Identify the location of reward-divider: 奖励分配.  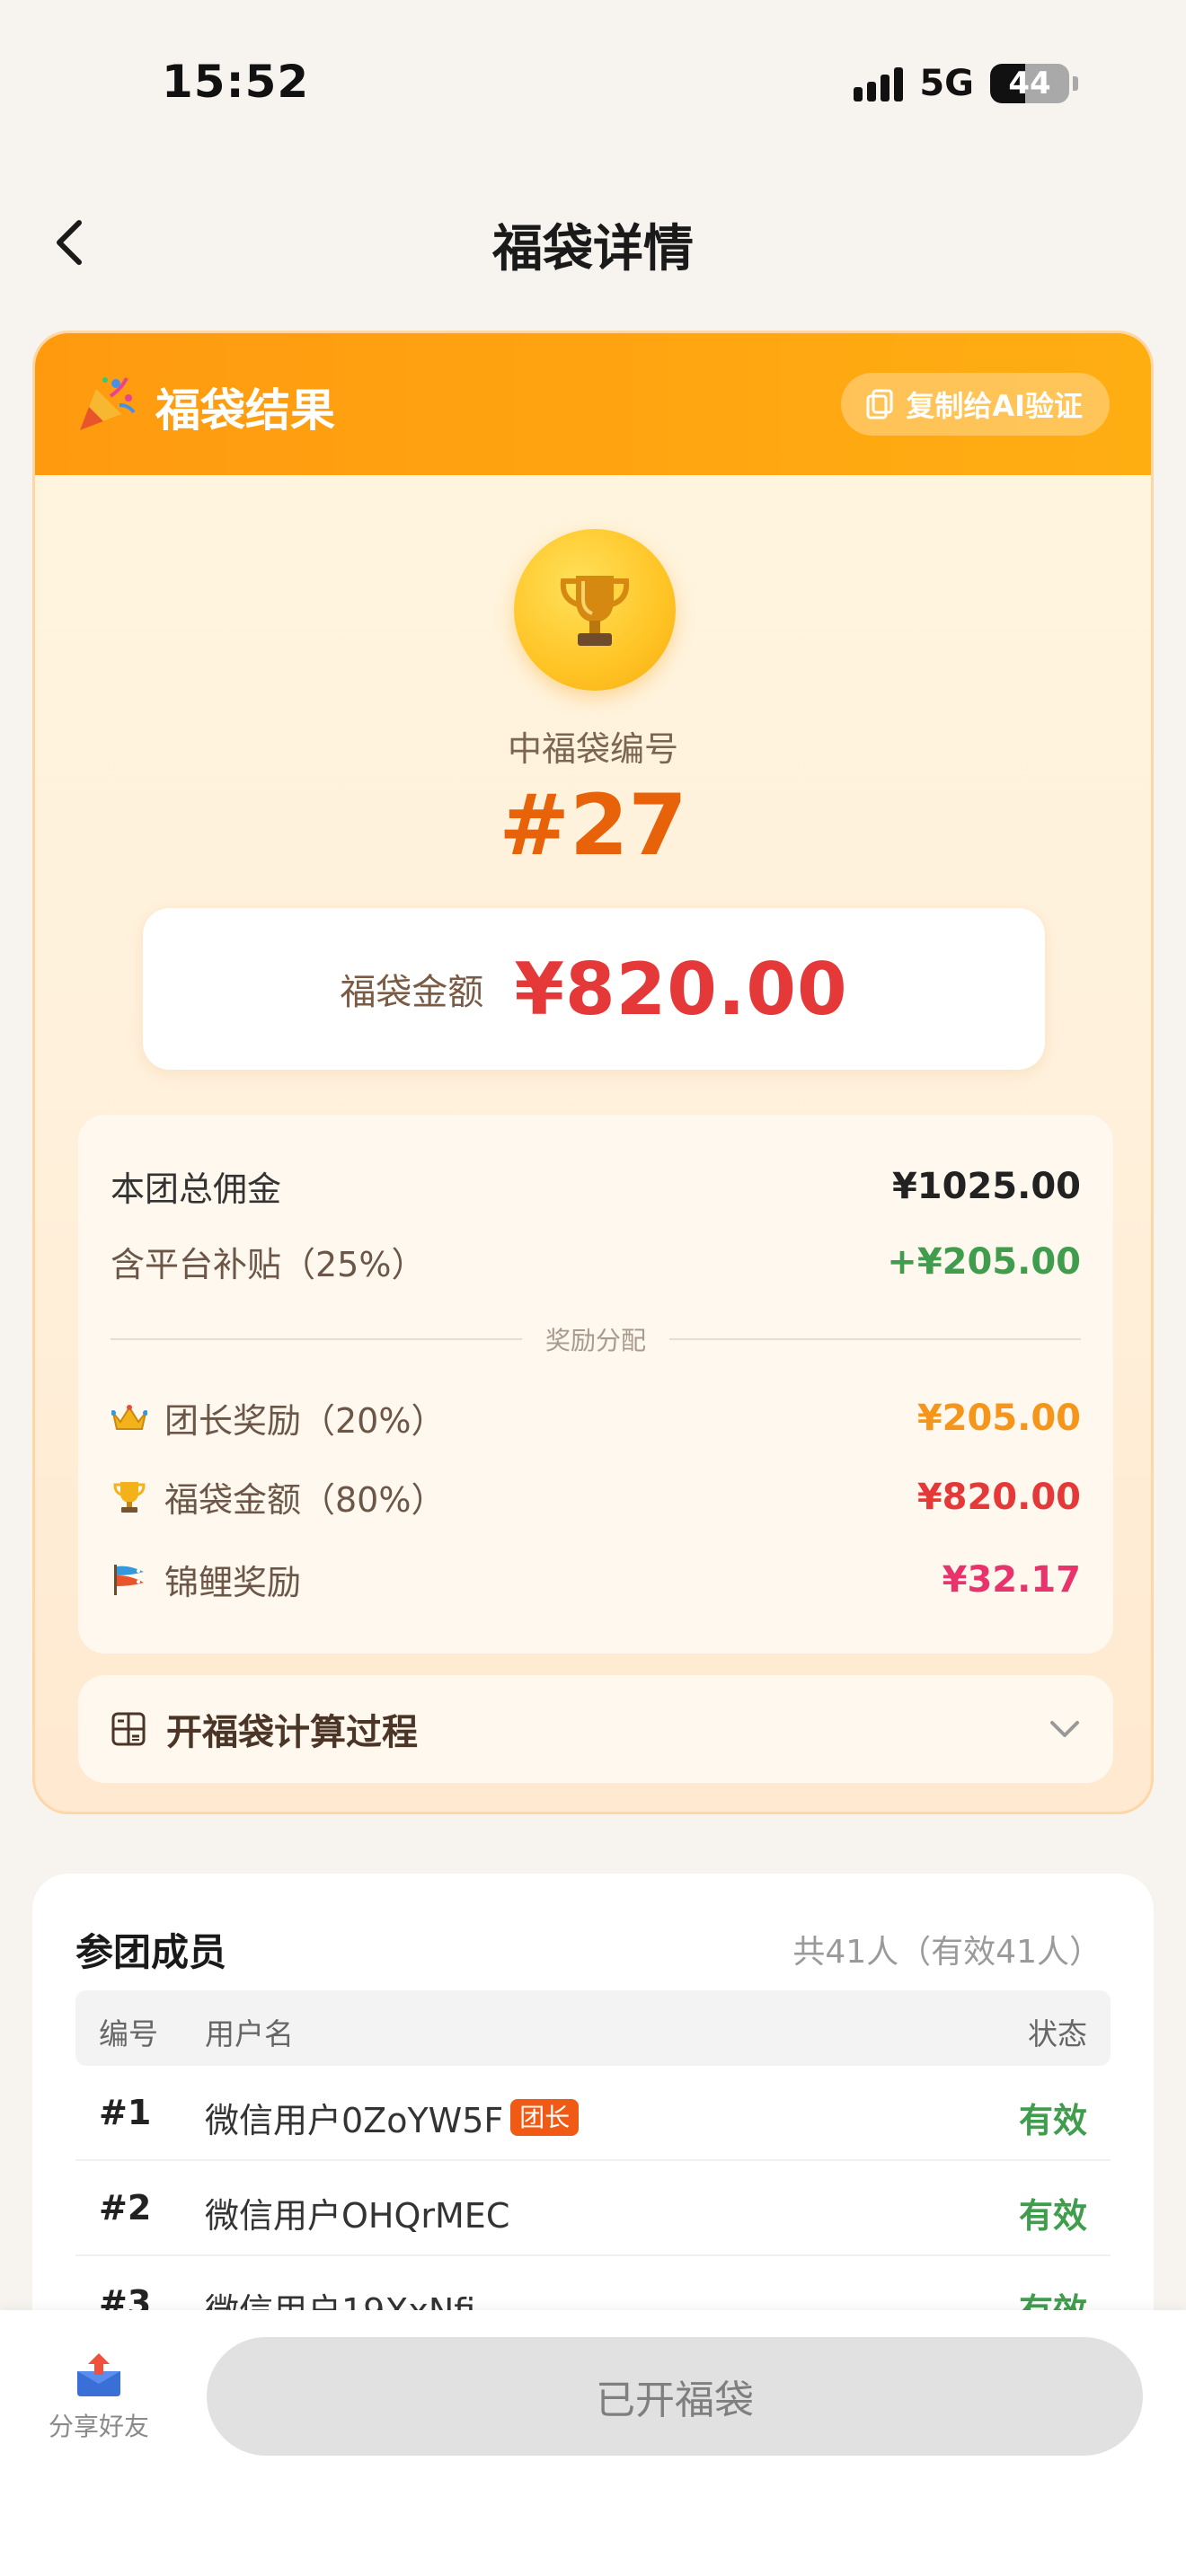
(596, 1339).